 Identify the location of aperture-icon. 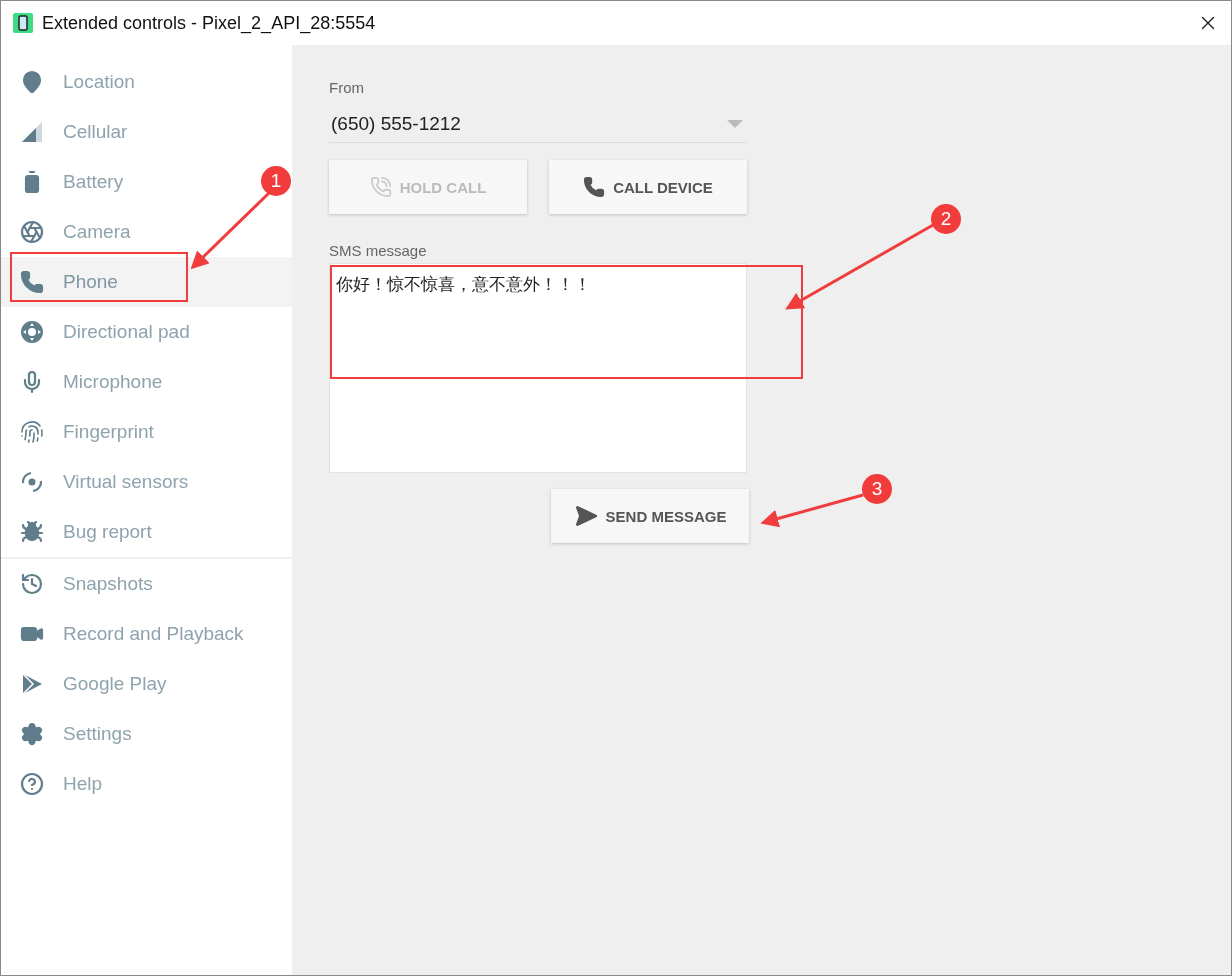
(32, 232).